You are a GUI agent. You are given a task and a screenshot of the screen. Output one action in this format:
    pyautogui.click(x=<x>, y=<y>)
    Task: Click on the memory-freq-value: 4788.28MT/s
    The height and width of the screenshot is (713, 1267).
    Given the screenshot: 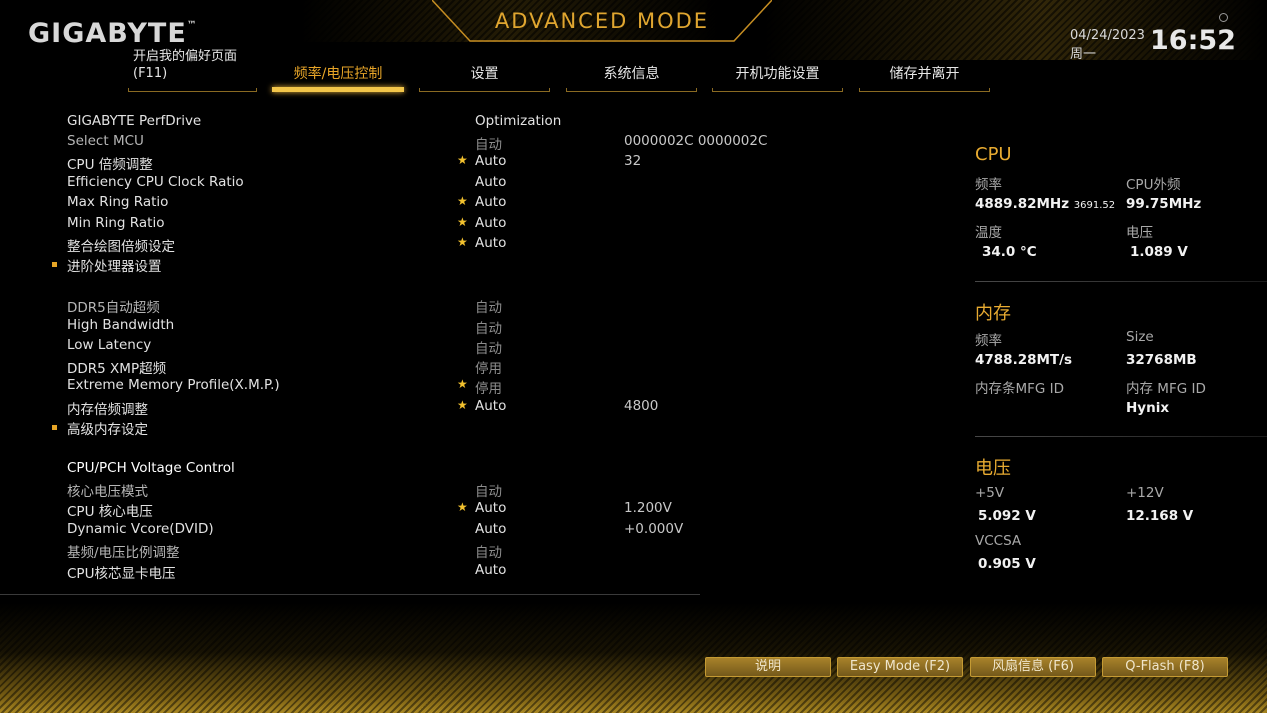 What is the action you would take?
    pyautogui.click(x=1024, y=360)
    